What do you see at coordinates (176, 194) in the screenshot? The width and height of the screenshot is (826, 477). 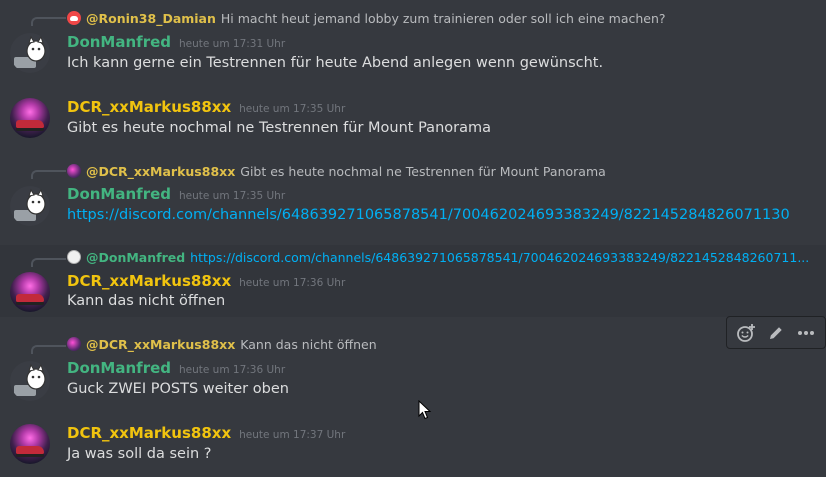 I see `message-header: DonManfred heute um 17:35 Uhr` at bounding box center [176, 194].